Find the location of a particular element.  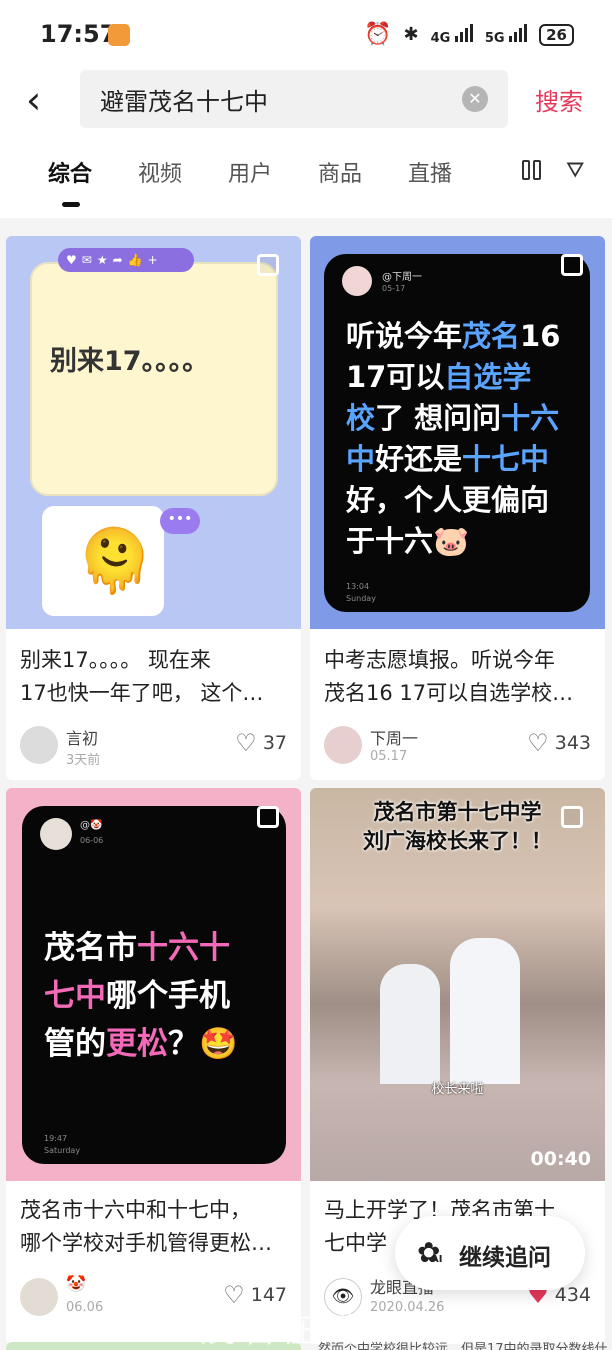

cover-text-line: 中好还是十七中 is located at coordinates (466, 459).